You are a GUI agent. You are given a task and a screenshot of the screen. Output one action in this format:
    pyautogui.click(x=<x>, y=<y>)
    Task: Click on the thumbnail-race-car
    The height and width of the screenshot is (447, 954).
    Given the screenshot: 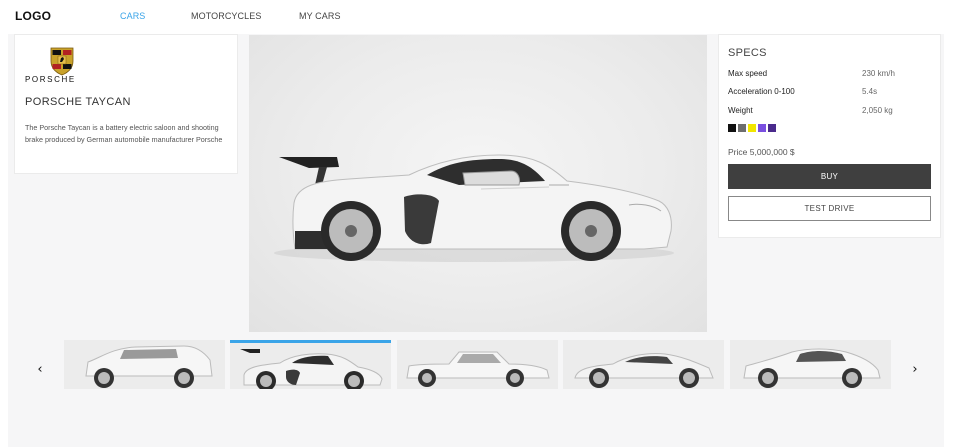 What is the action you would take?
    pyautogui.click(x=310, y=364)
    